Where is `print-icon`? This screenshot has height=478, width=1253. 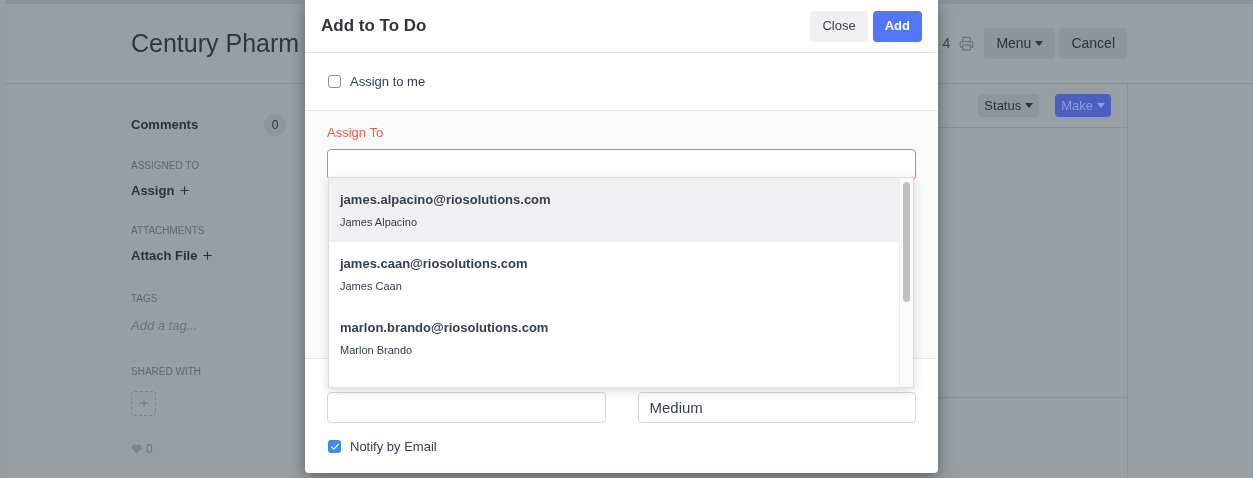
print-icon is located at coordinates (967, 43).